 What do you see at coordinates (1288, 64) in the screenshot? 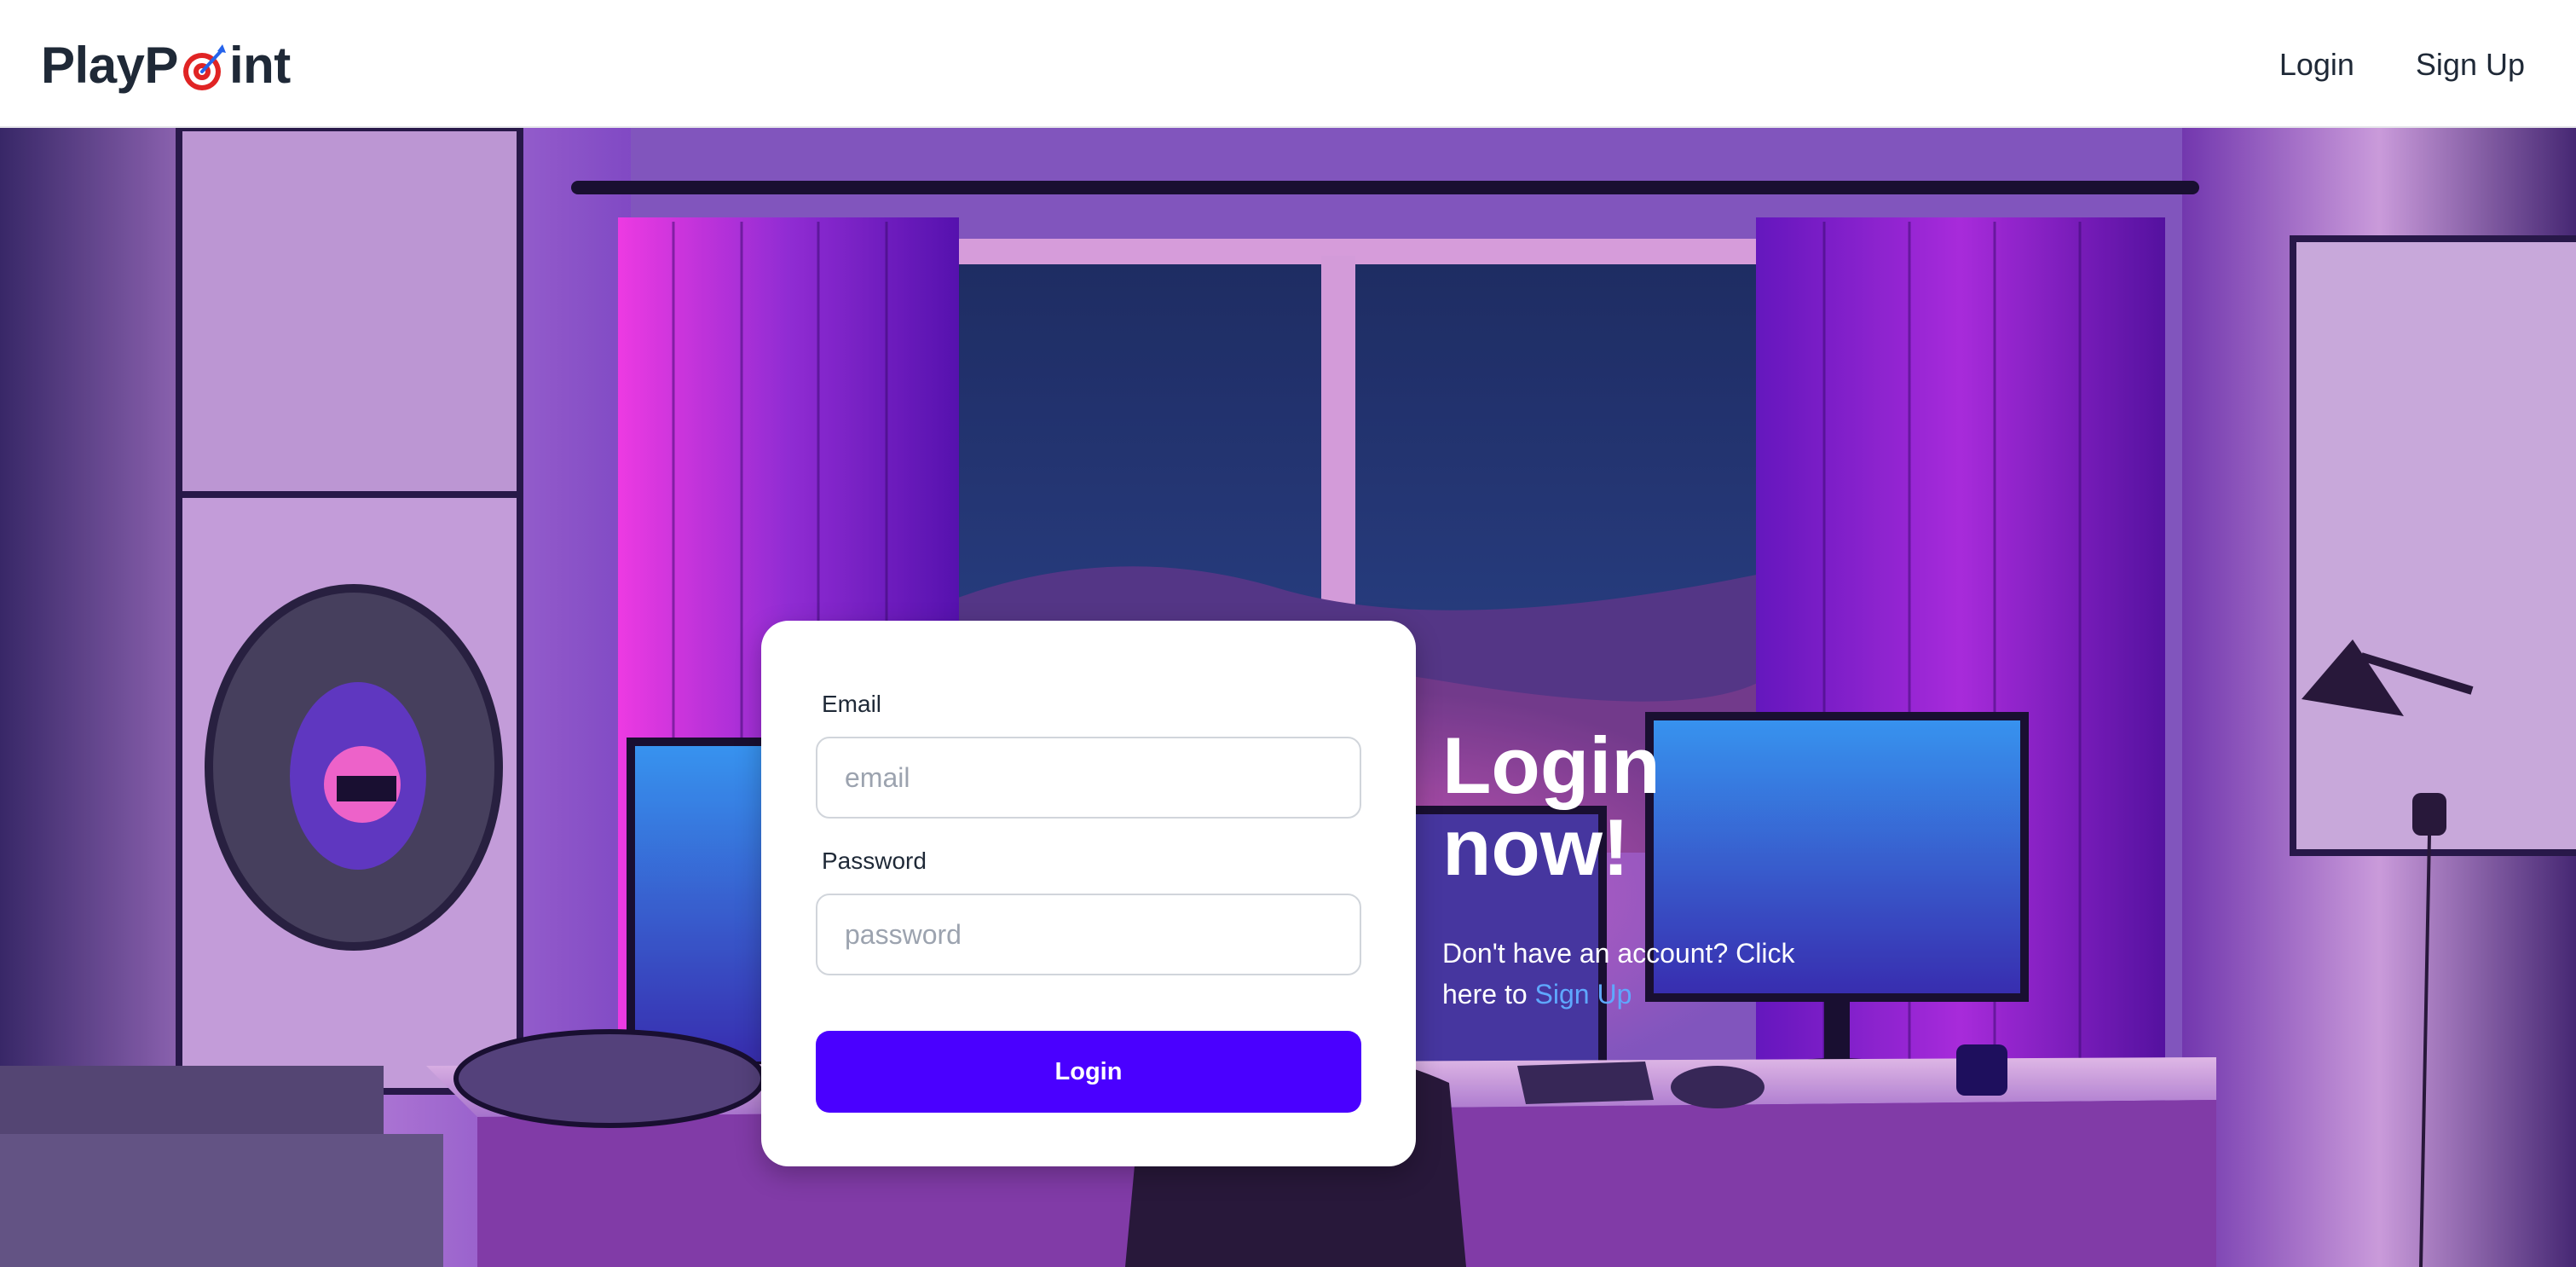
I see `top-navbar: PlayP int Login Sign Up` at bounding box center [1288, 64].